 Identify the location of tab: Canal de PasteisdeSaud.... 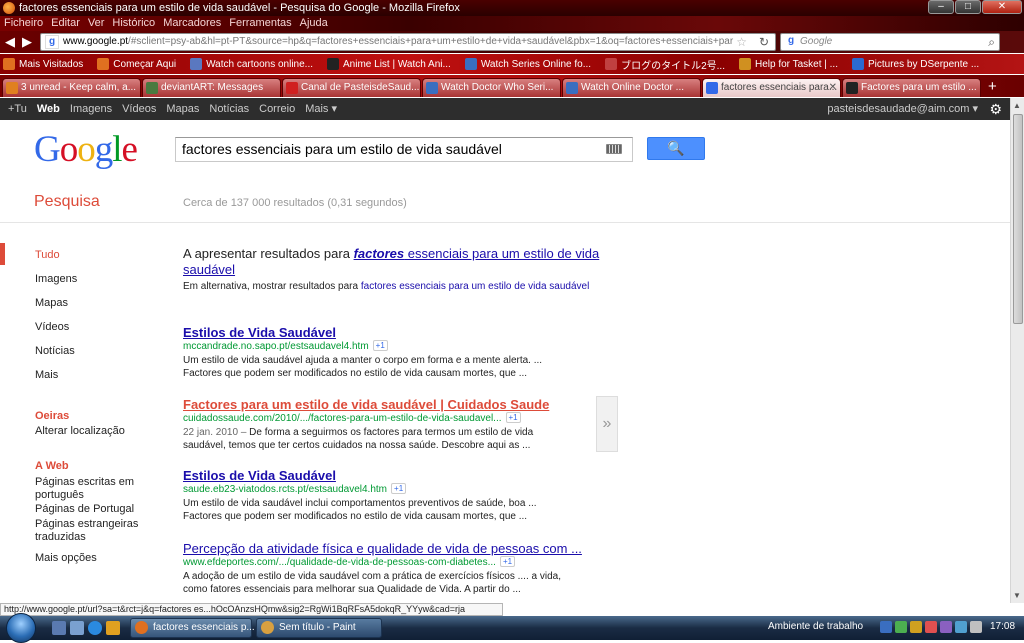
(351, 87).